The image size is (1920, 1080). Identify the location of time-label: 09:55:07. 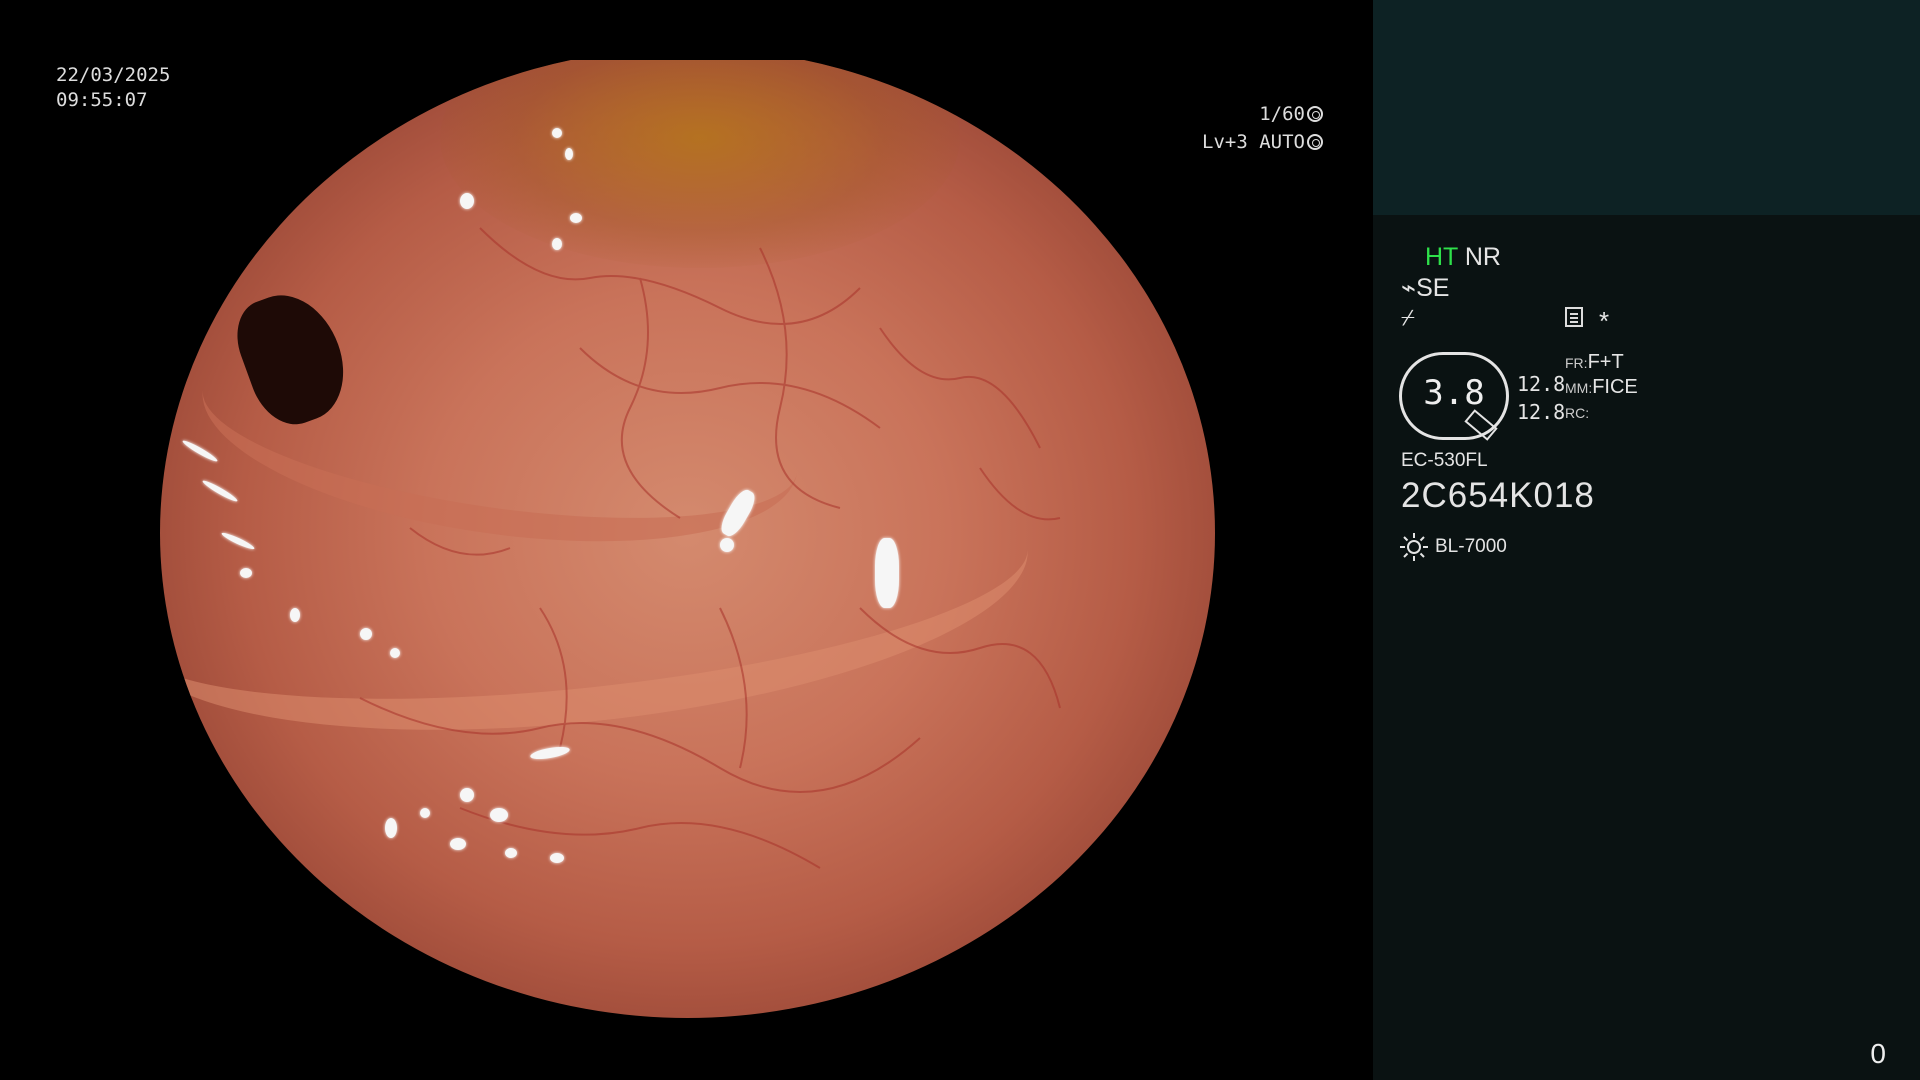
(102, 100).